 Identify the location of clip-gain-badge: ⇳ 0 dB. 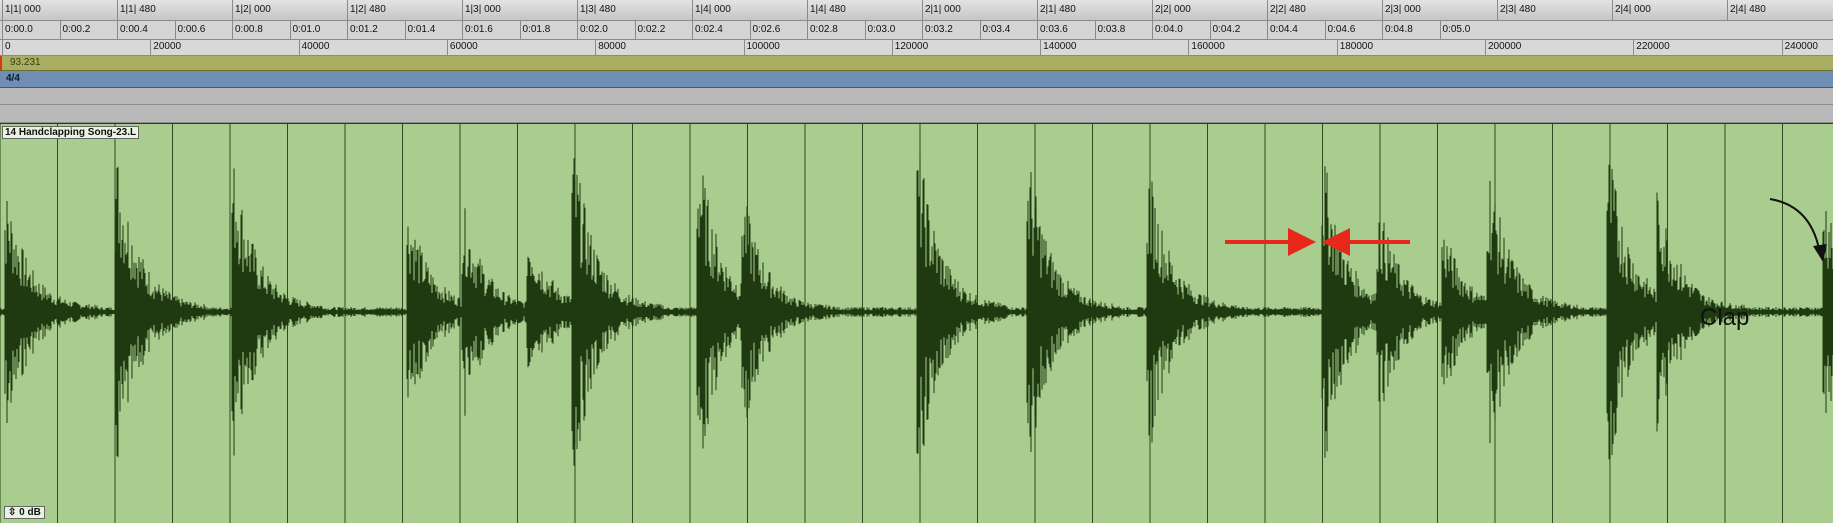
(24, 512).